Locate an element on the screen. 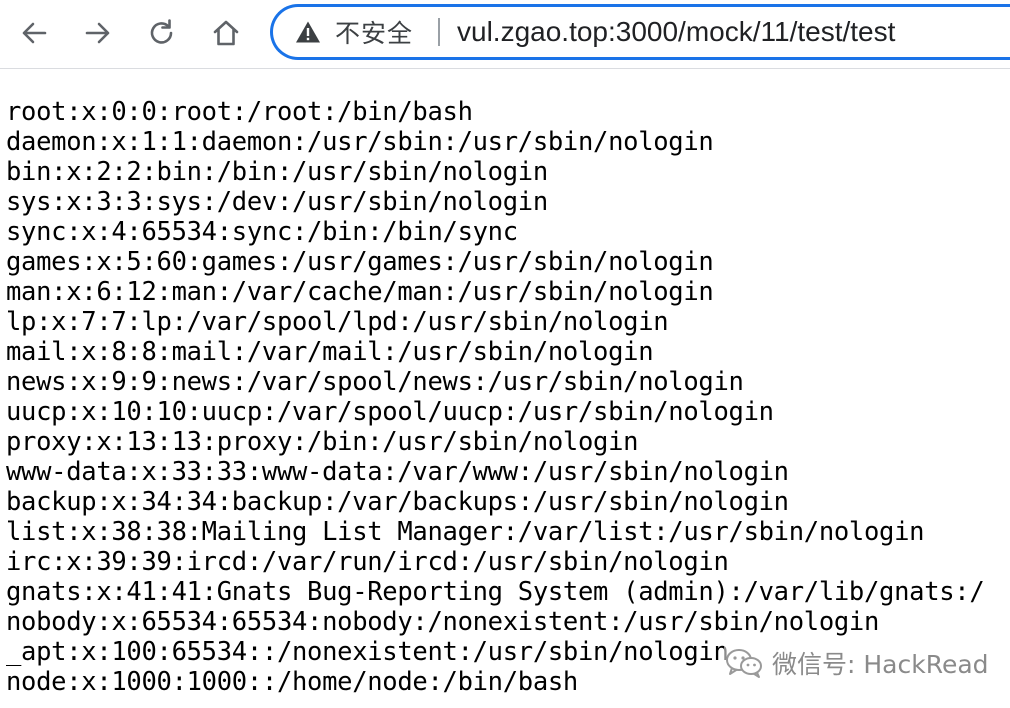 The height and width of the screenshot is (708, 1010). back-button is located at coordinates (34, 33).